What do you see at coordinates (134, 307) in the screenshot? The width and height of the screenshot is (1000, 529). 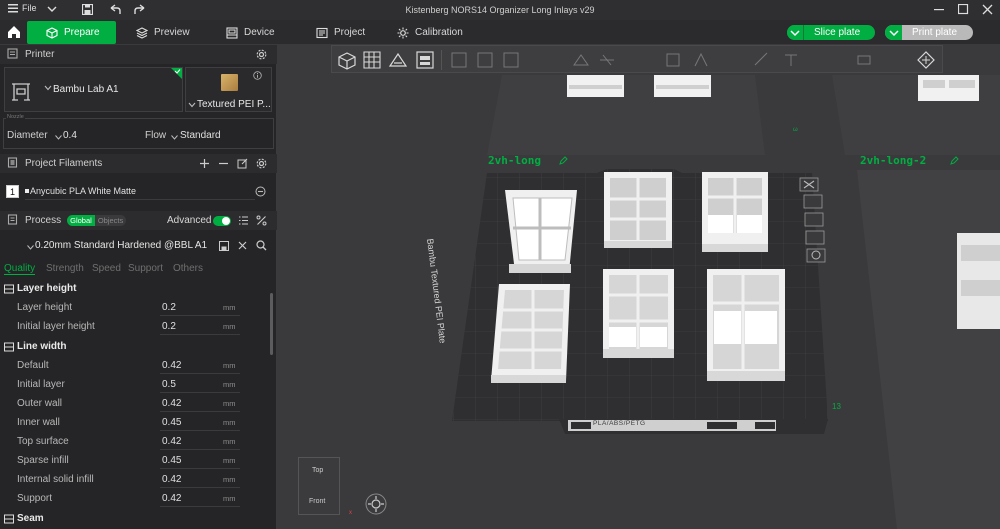 I see `param-layer-height: Layer height 0.2 mm` at bounding box center [134, 307].